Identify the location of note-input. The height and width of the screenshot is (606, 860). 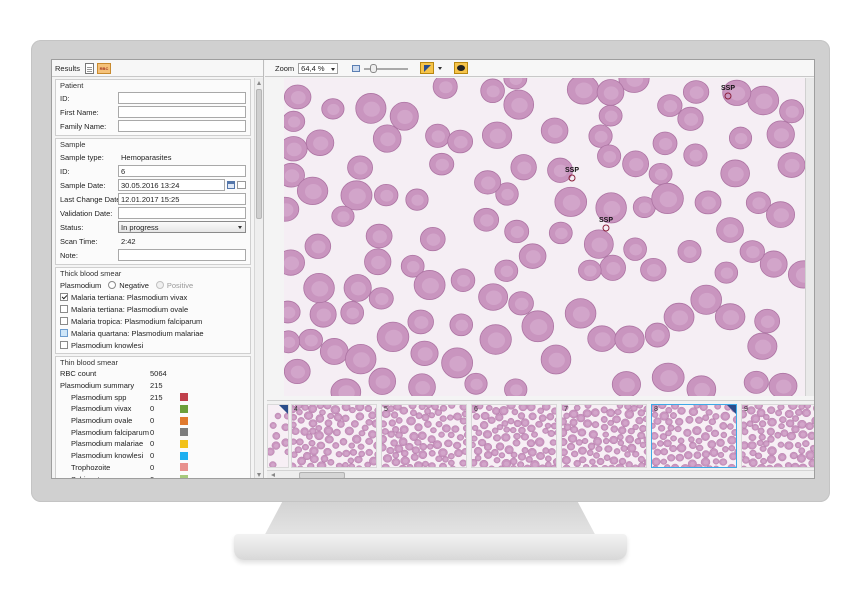
(182, 255).